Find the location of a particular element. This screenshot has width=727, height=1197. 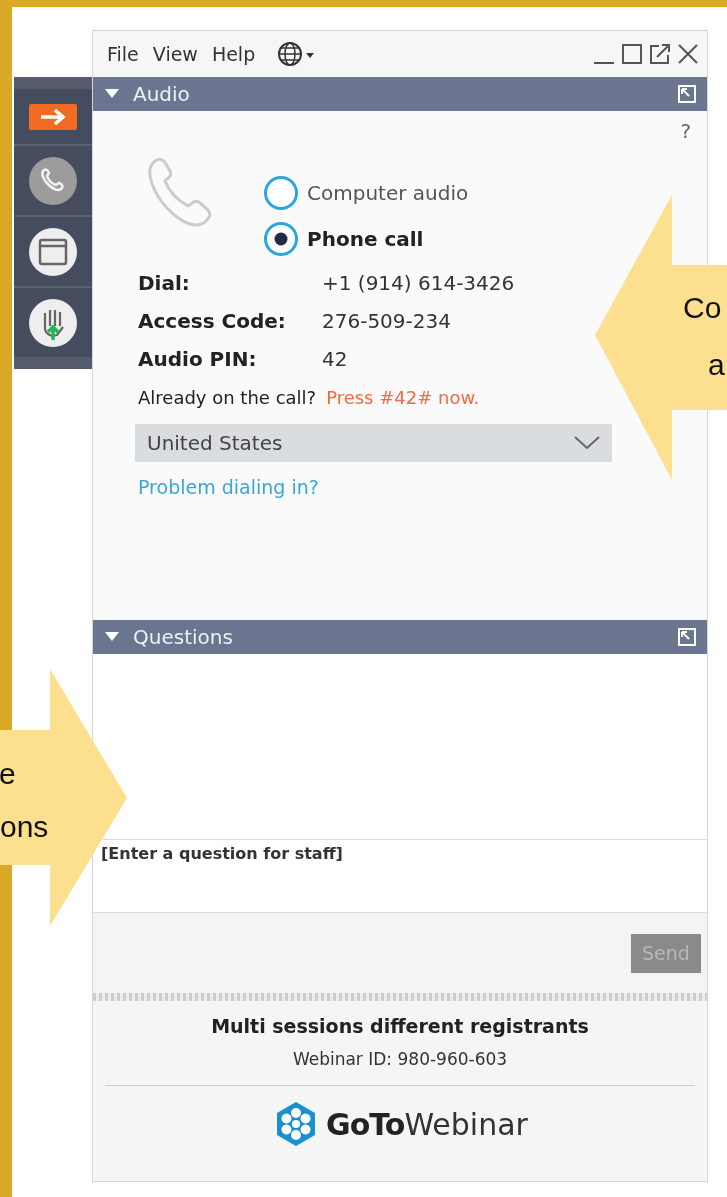

phone-icon is located at coordinates (53, 180).